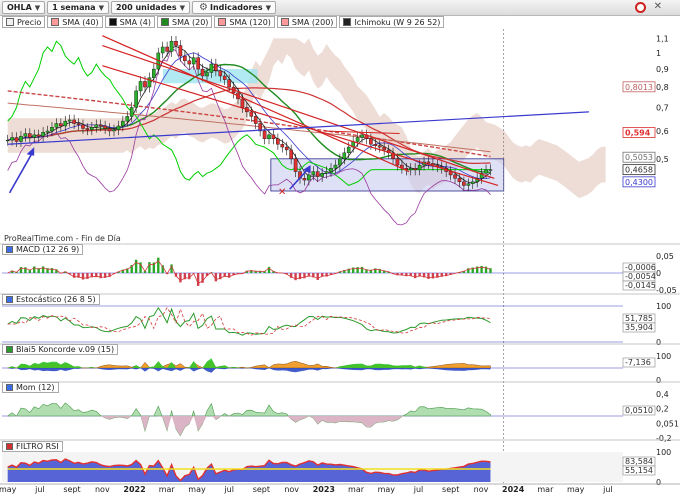 This screenshot has height=496, width=680. I want to click on price-y-tick: 0,6, so click(662, 131).